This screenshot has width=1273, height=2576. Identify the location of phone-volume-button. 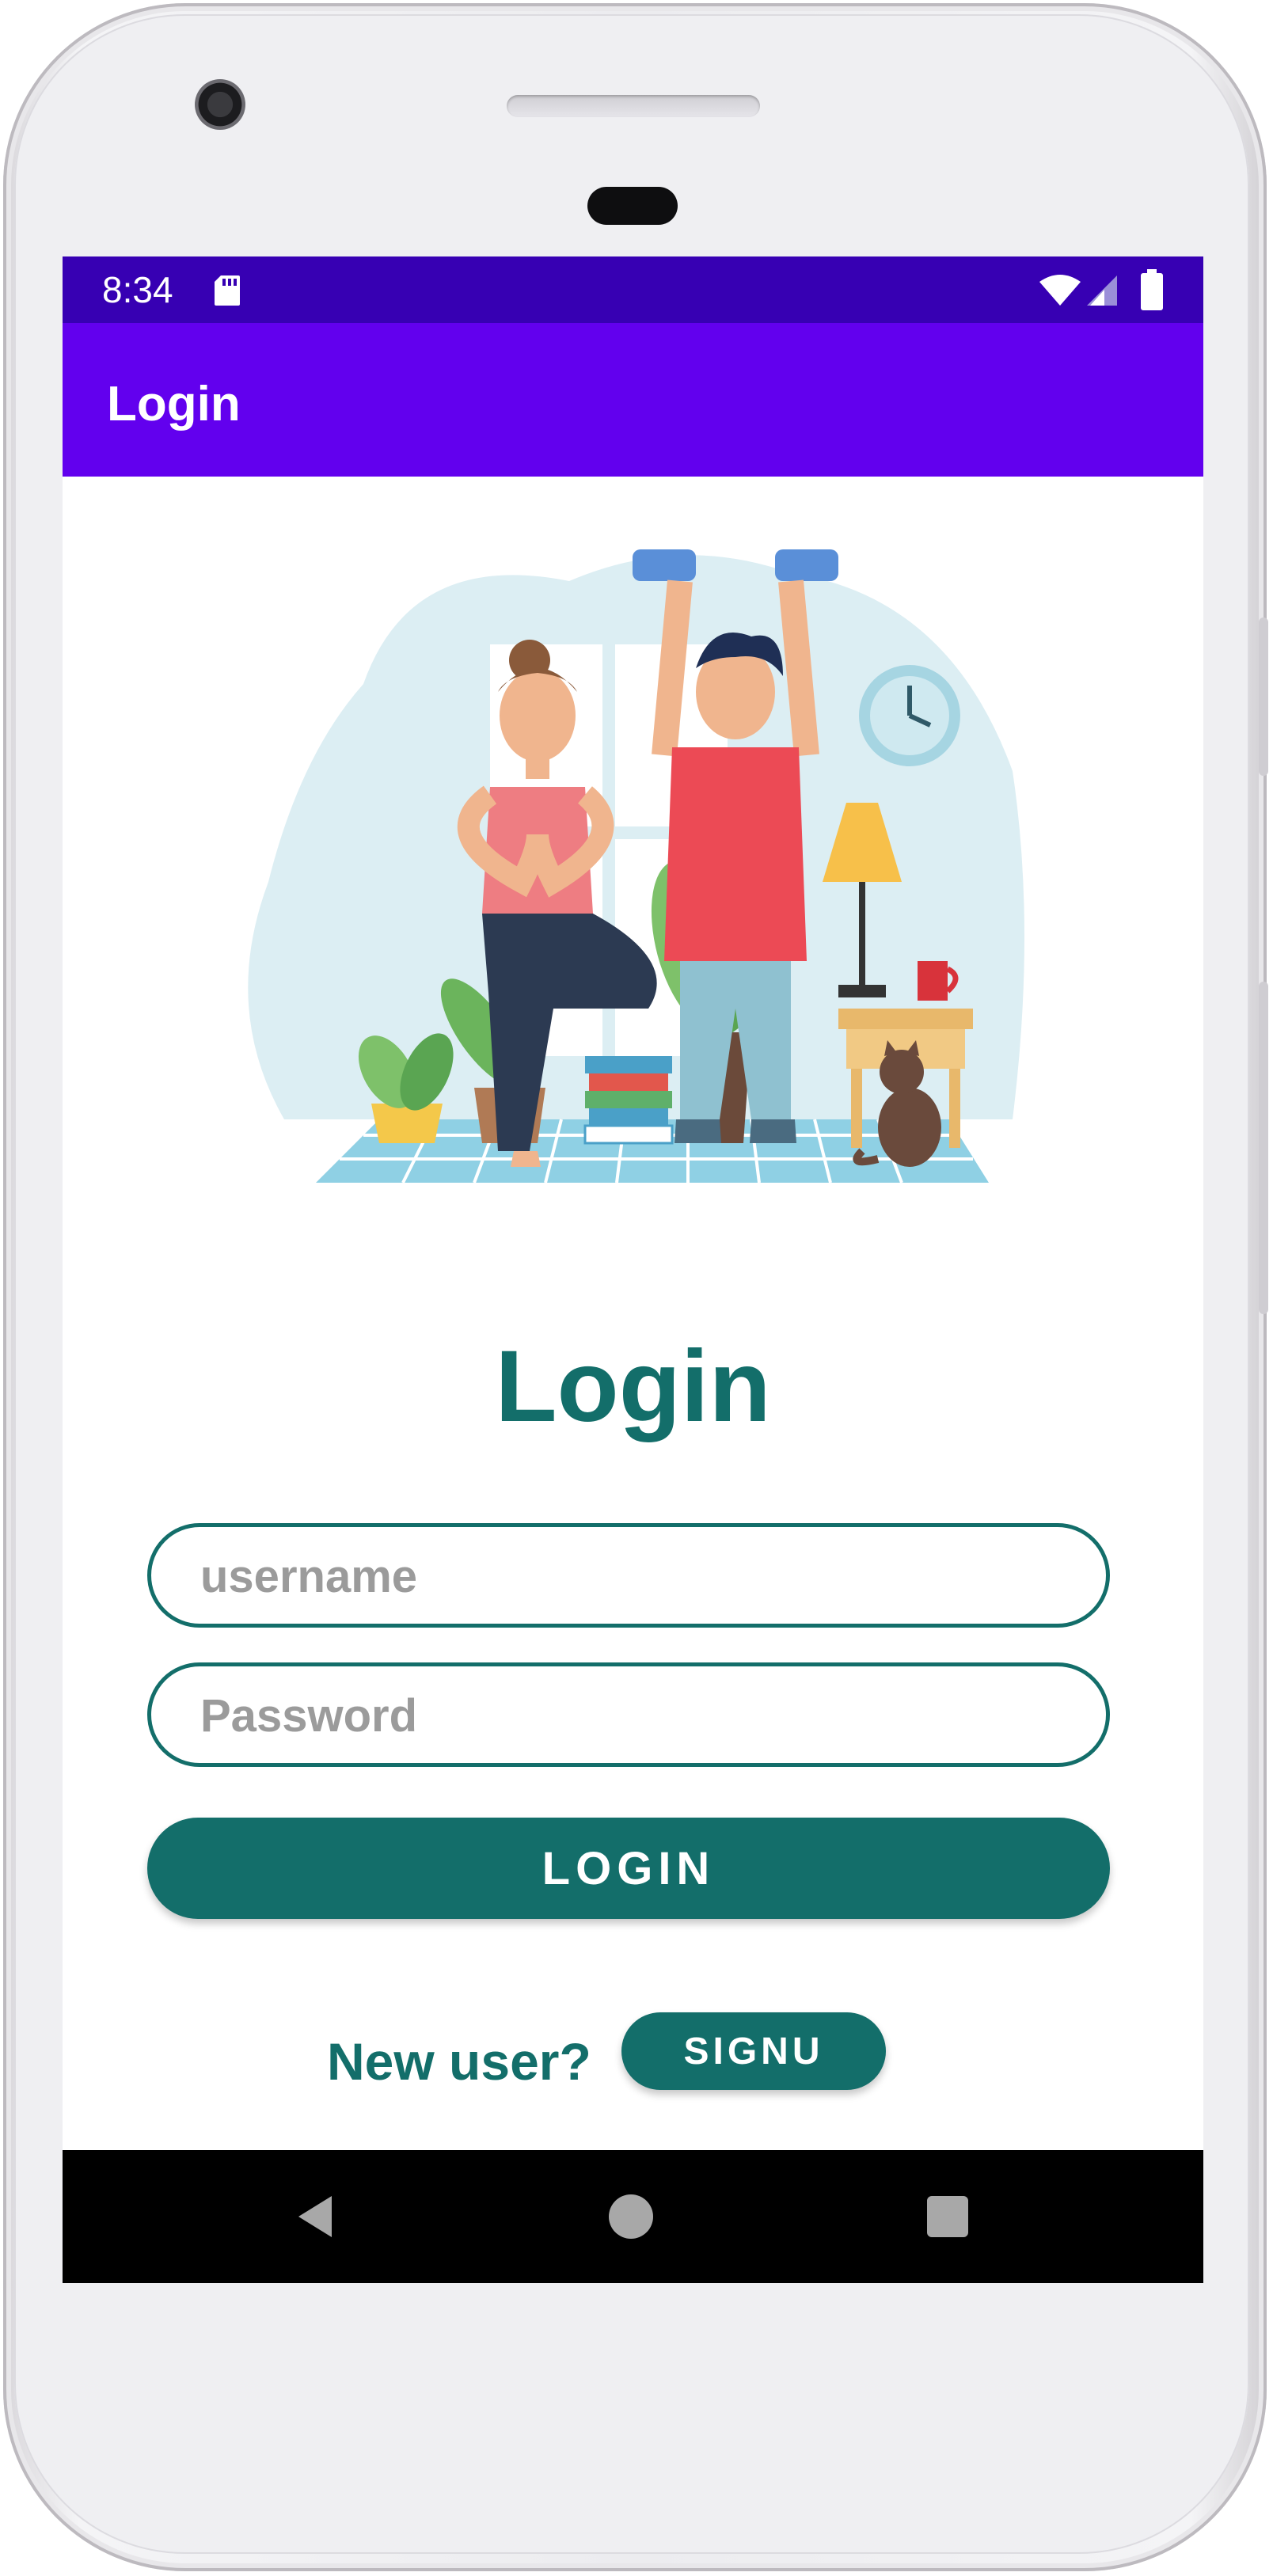
(1263, 697).